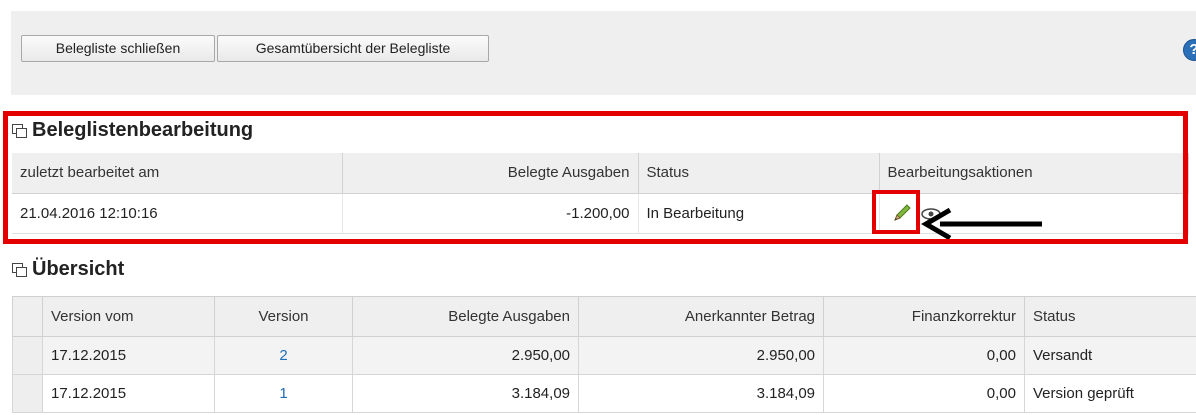 This screenshot has height=415, width=1196. What do you see at coordinates (118, 48) in the screenshot?
I see `close-list-button: Belegliste schließen` at bounding box center [118, 48].